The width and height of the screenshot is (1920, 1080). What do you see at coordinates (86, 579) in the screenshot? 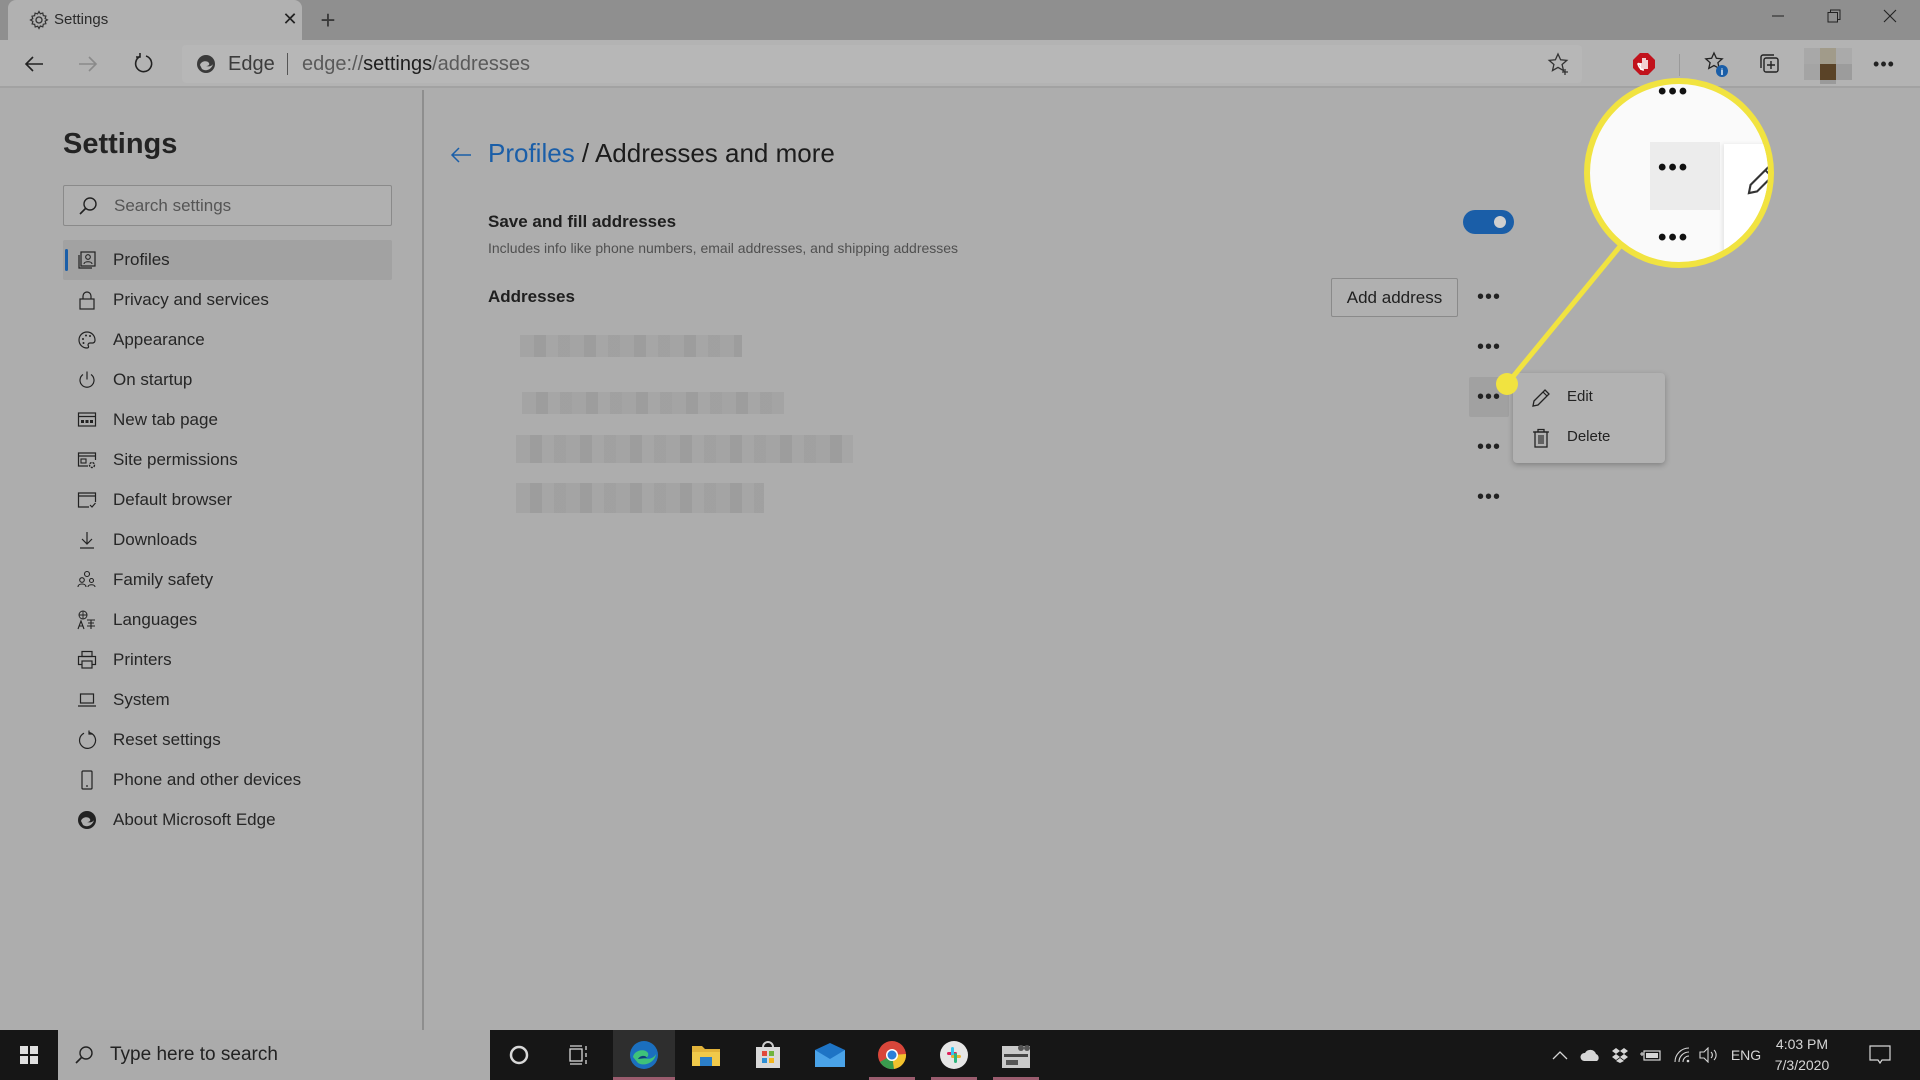
I see `family-icon` at bounding box center [86, 579].